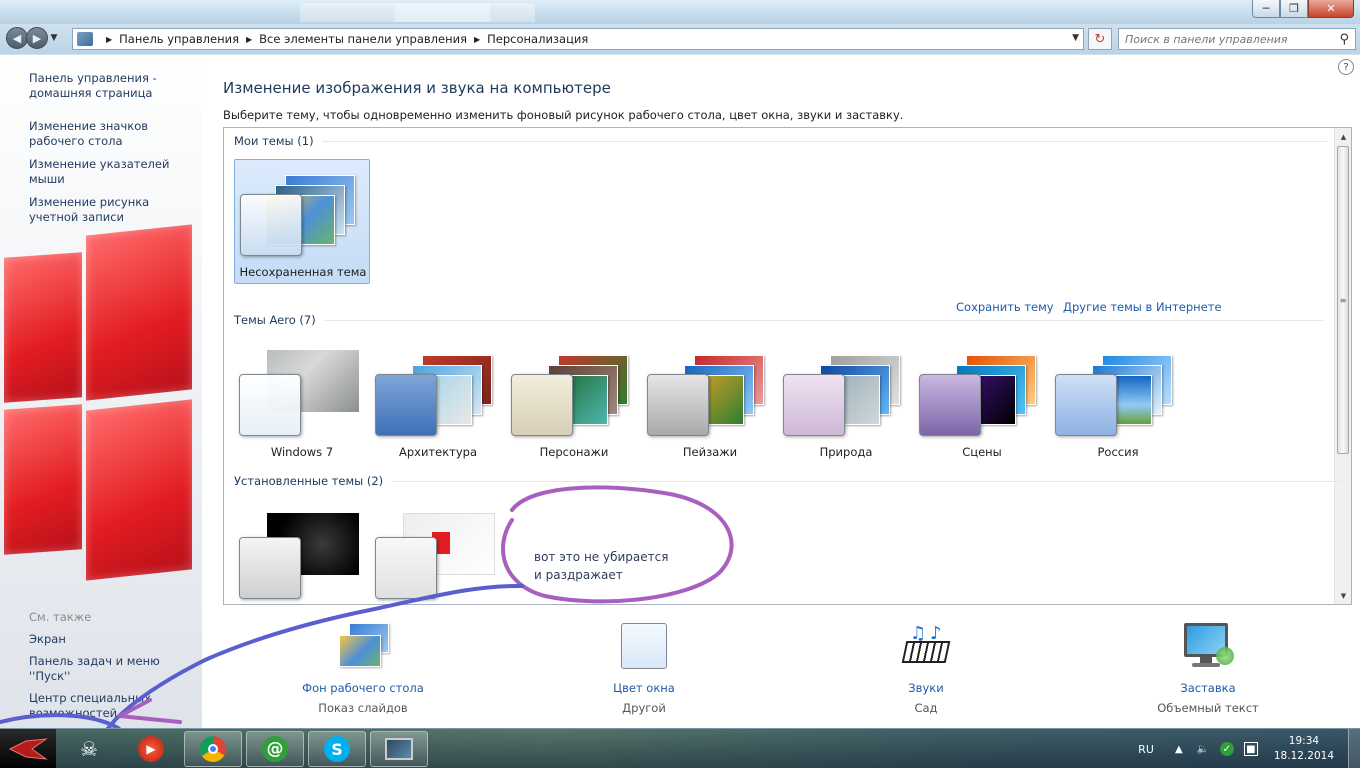 The image size is (1360, 768). I want to click on theme-label: Windows 7, so click(302, 452).